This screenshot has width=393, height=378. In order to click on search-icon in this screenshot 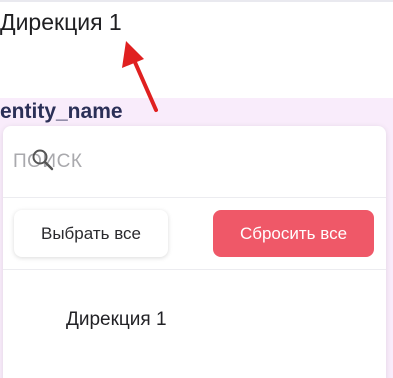, I will do `click(43, 160)`.